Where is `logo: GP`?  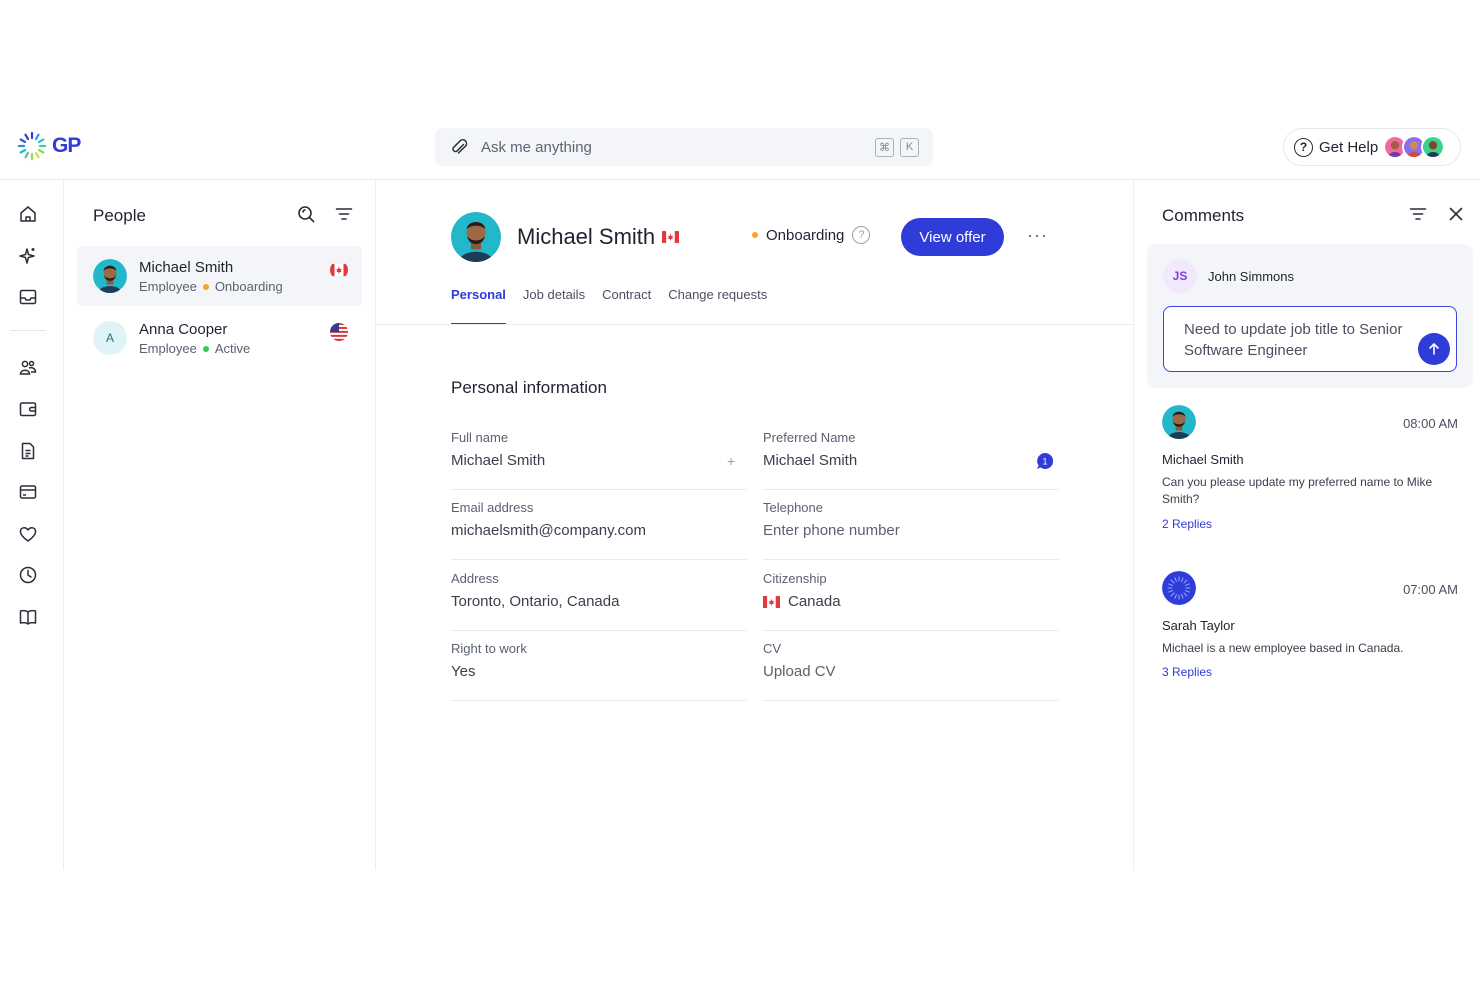
logo: GP is located at coordinates (49, 146).